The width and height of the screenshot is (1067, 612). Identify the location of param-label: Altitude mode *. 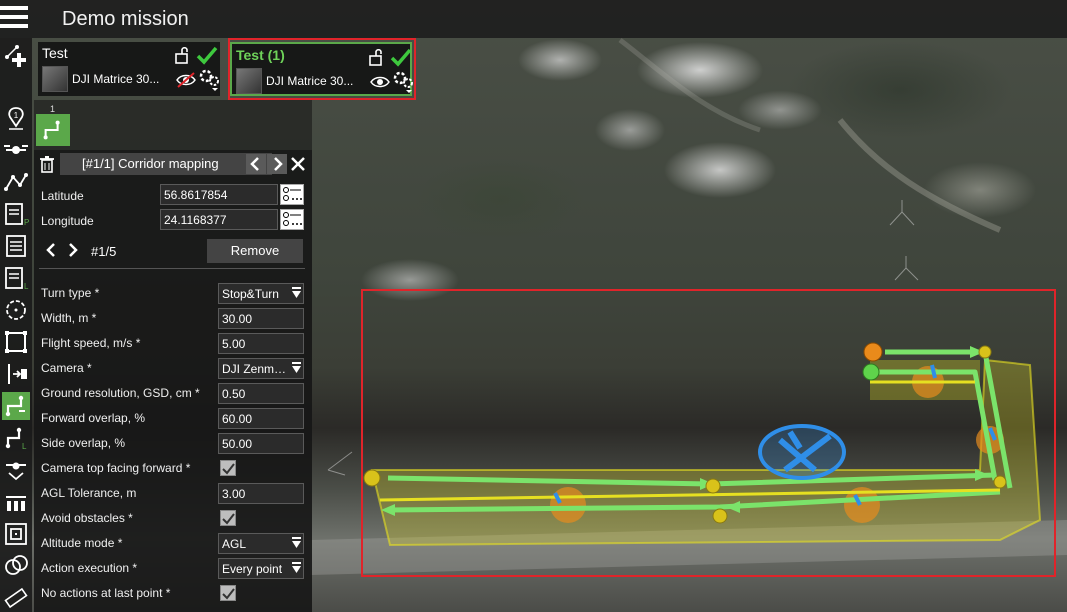
(82, 543).